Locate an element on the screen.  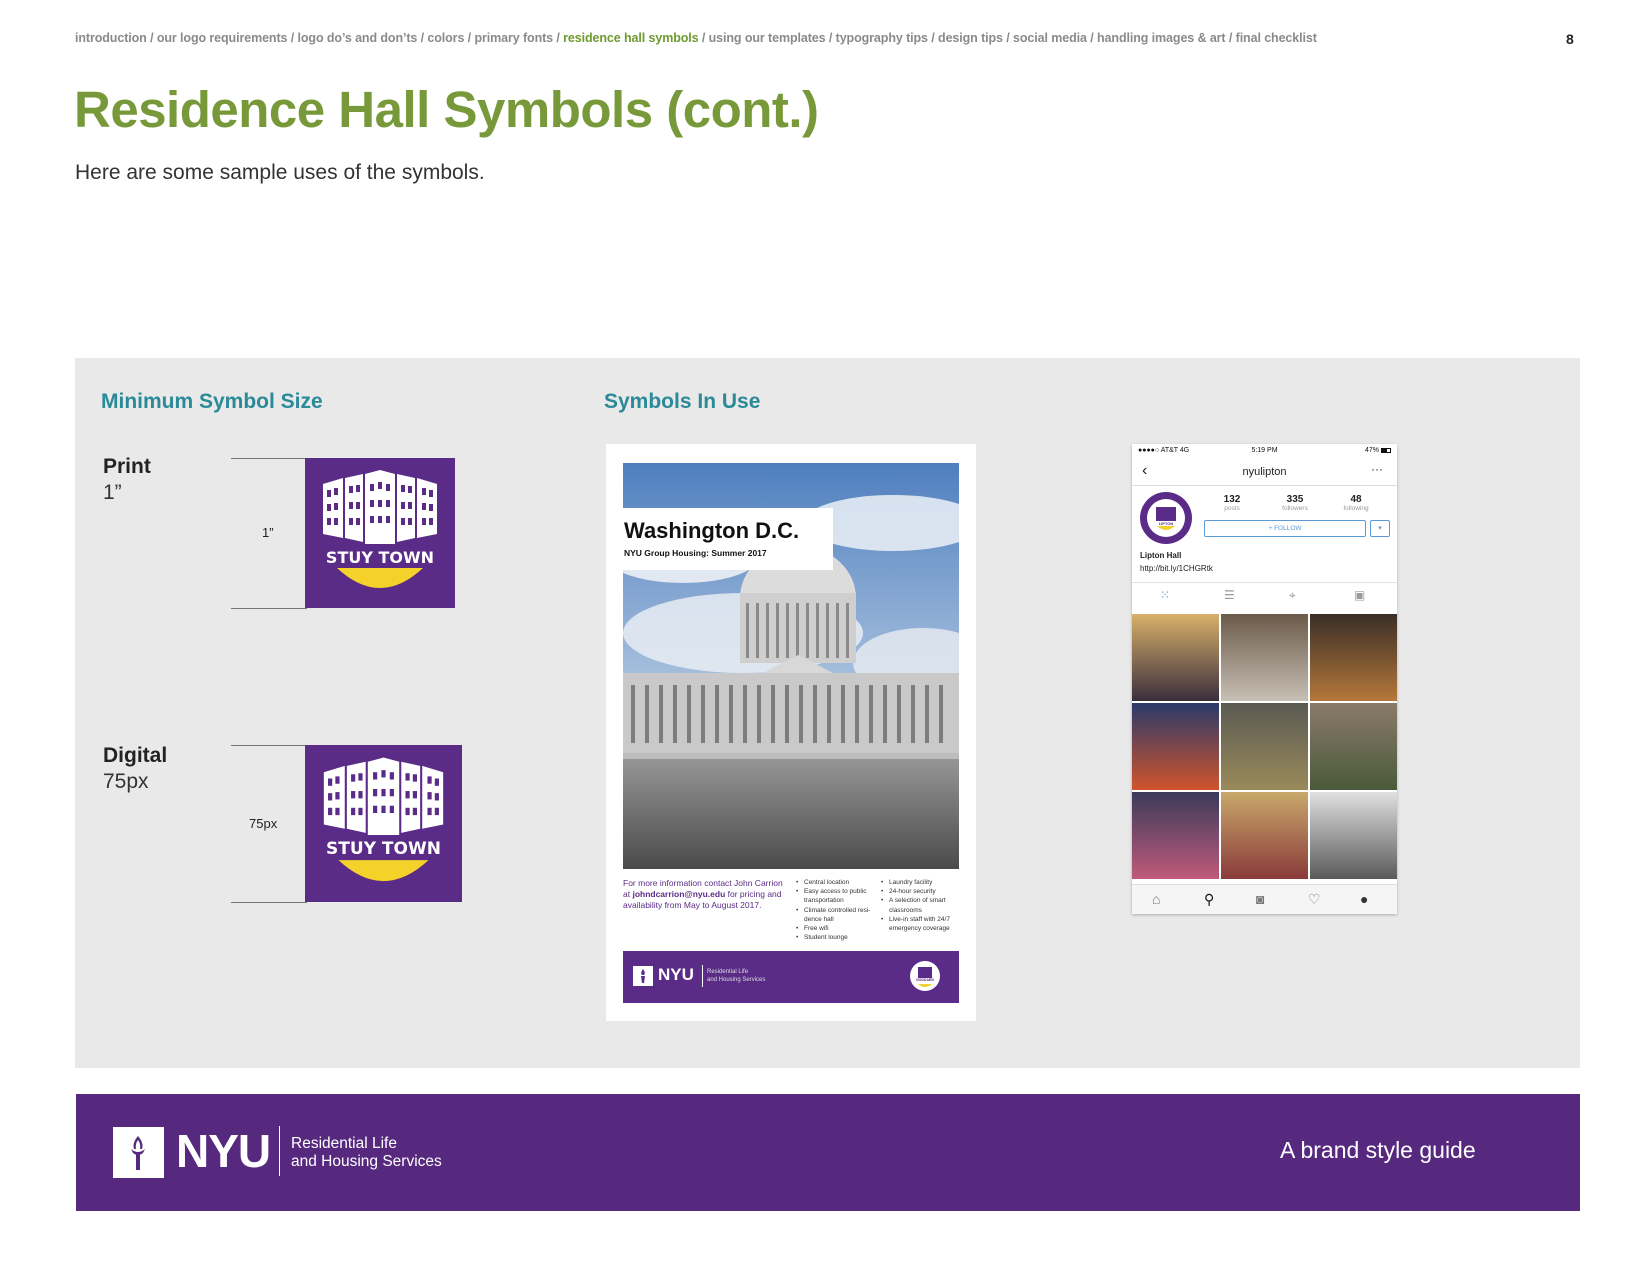
list-item: A selection of smart classrooms is located at coordinates (921, 905).